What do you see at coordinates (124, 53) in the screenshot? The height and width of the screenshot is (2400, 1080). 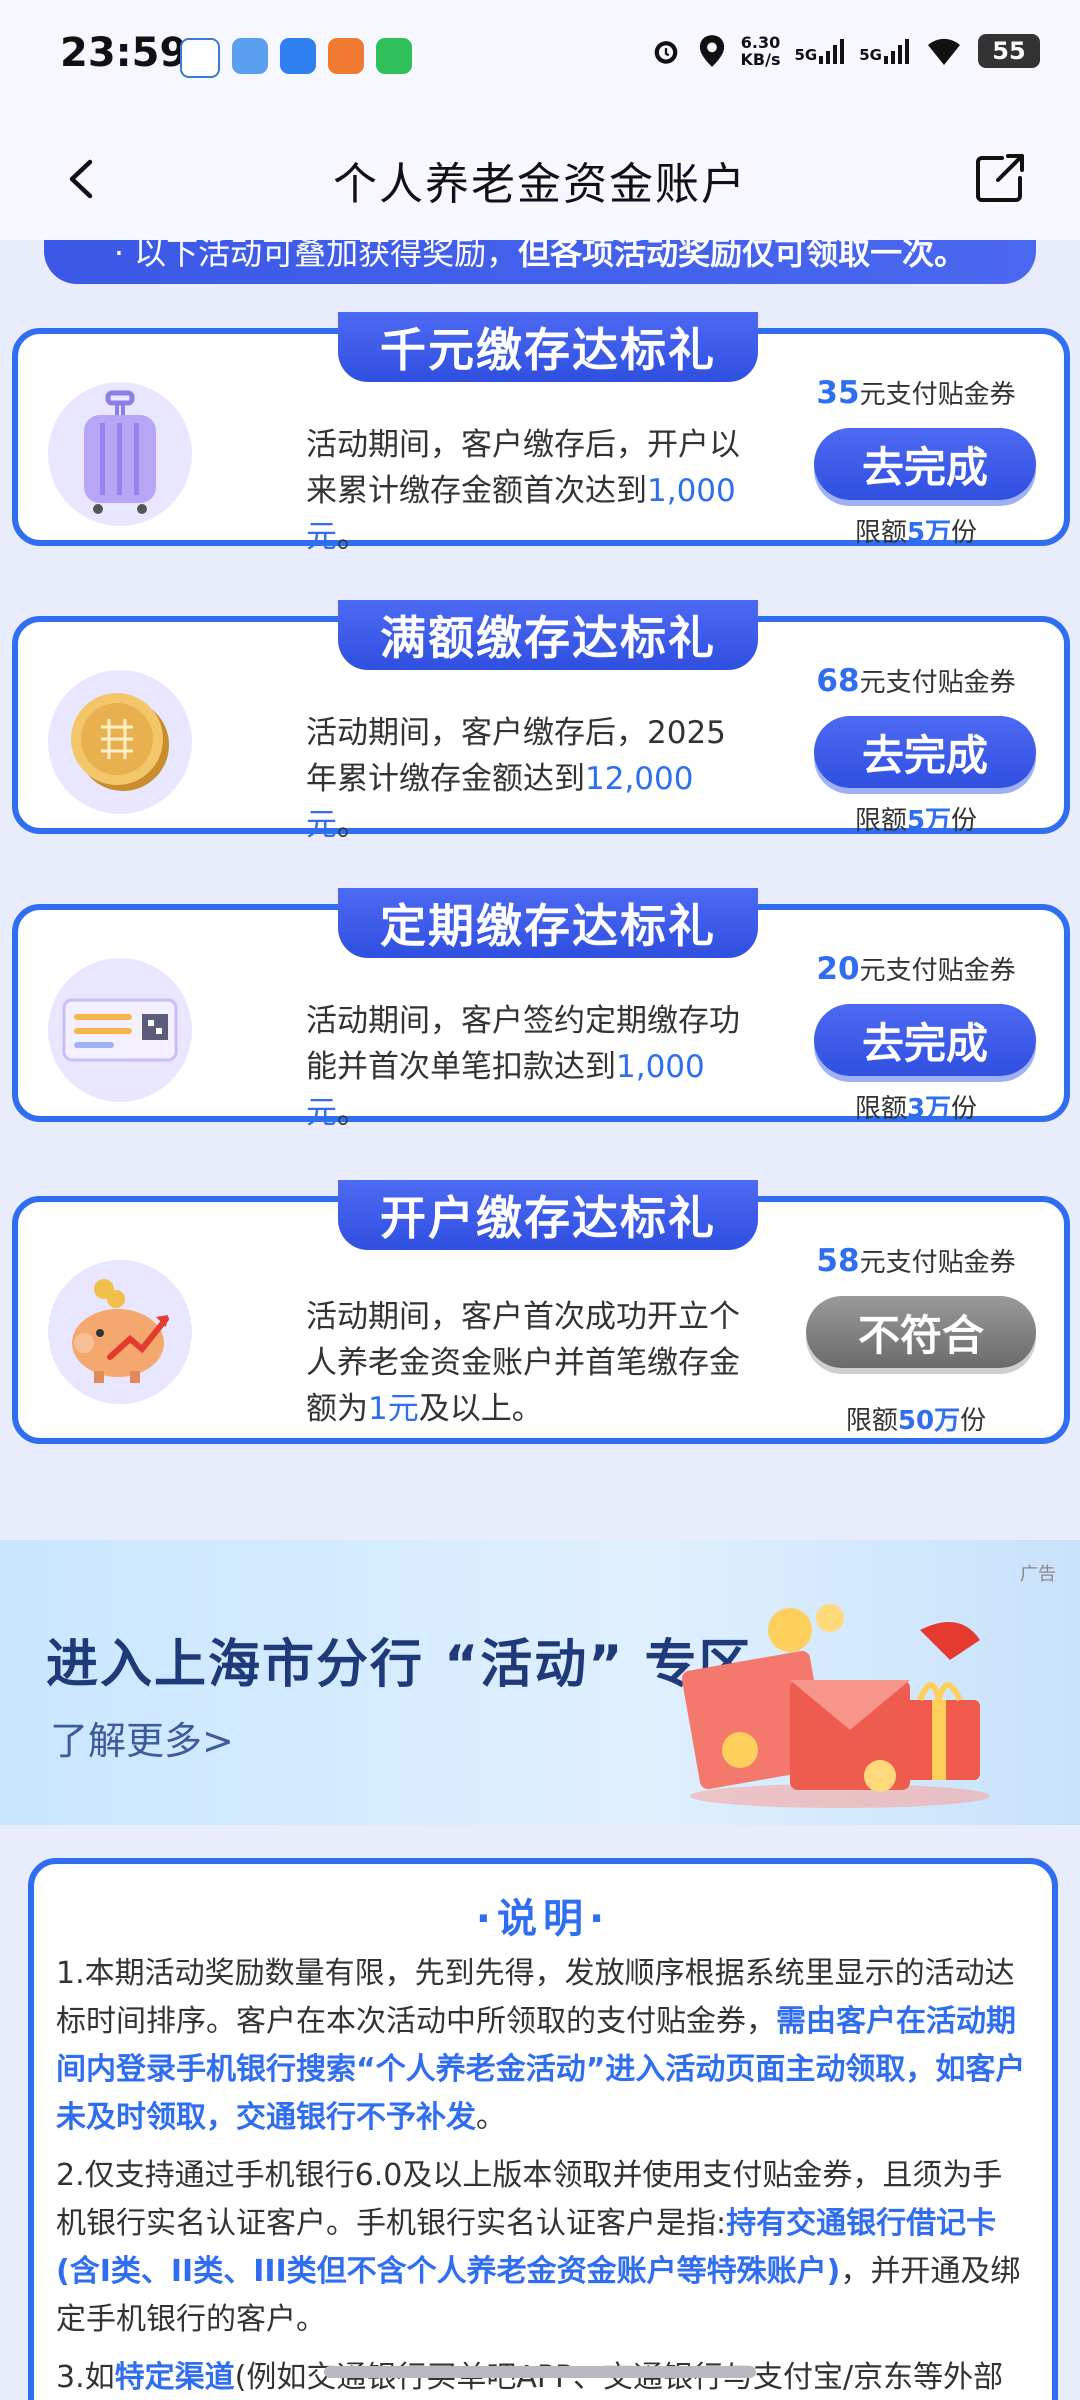 I see `status-time: 23:59` at bounding box center [124, 53].